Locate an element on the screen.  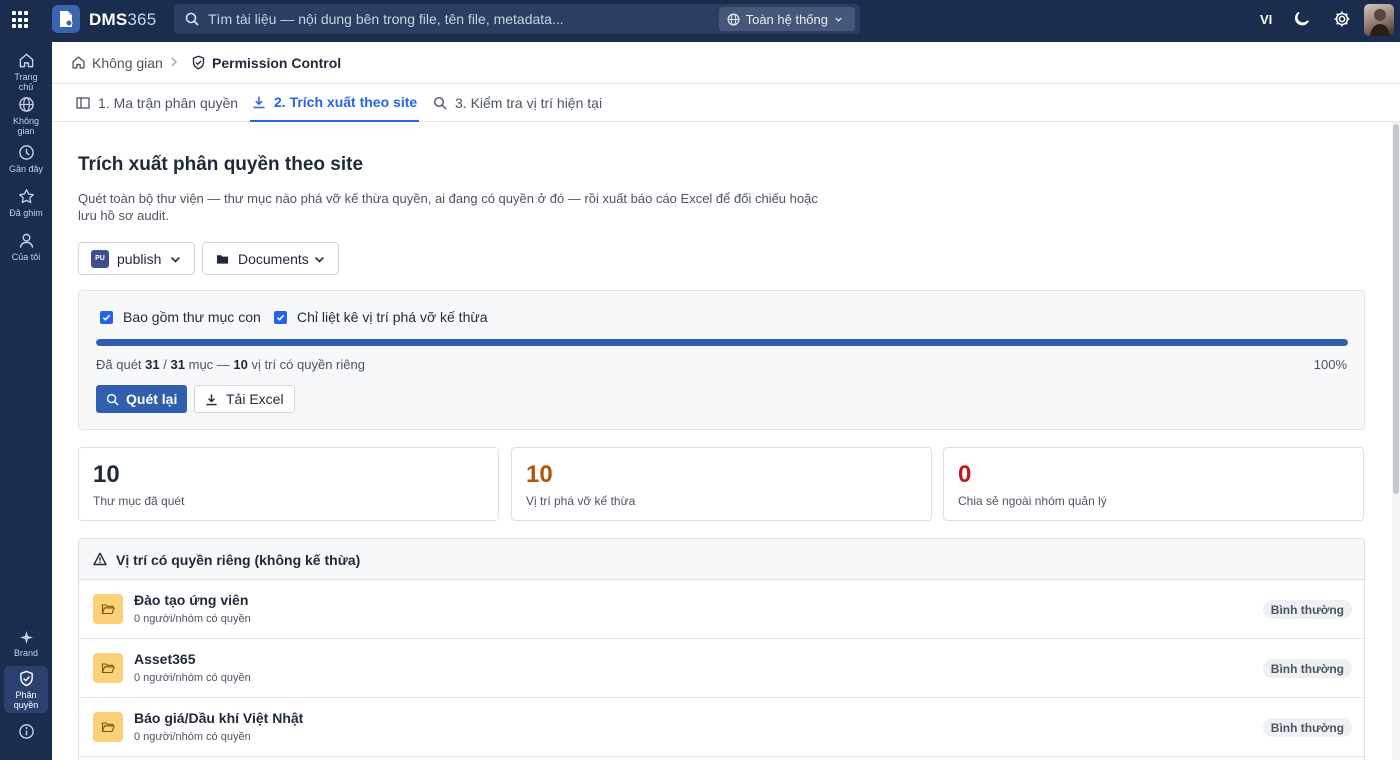
folder-icon is located at coordinates (222, 259).